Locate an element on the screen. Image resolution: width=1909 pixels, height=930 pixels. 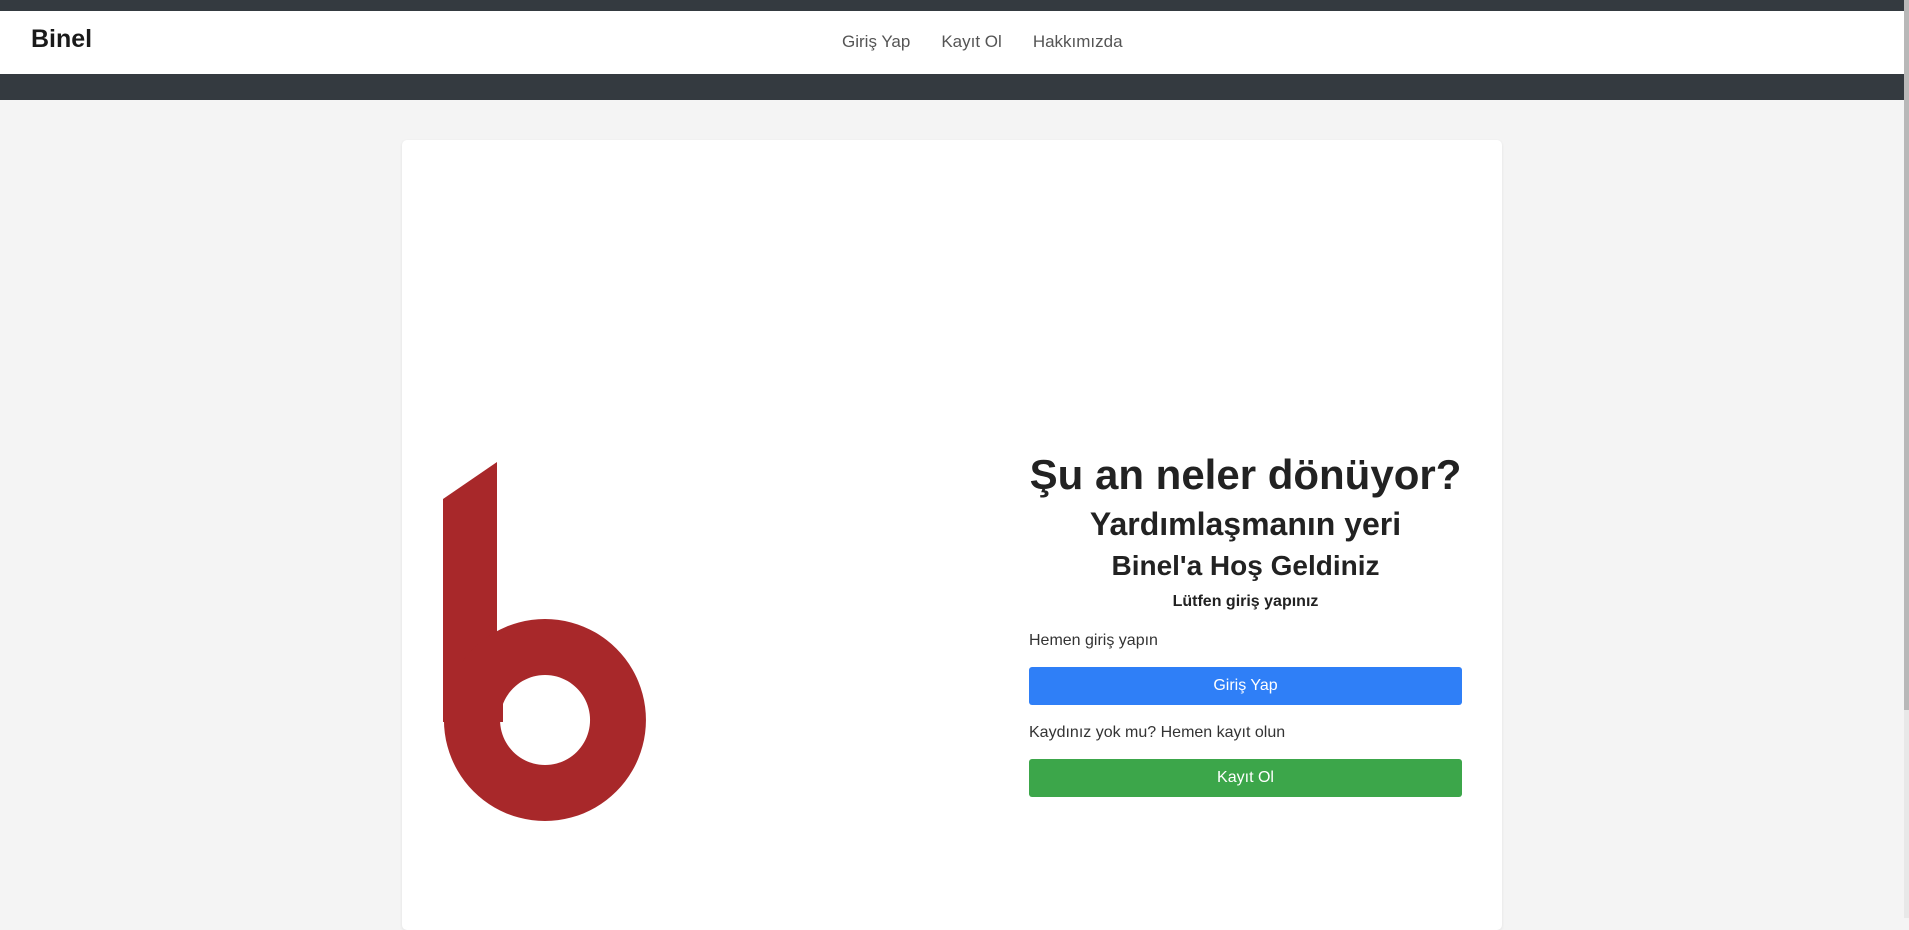
login-prompt: Lütfen giriş yapınız is located at coordinates (1245, 601).